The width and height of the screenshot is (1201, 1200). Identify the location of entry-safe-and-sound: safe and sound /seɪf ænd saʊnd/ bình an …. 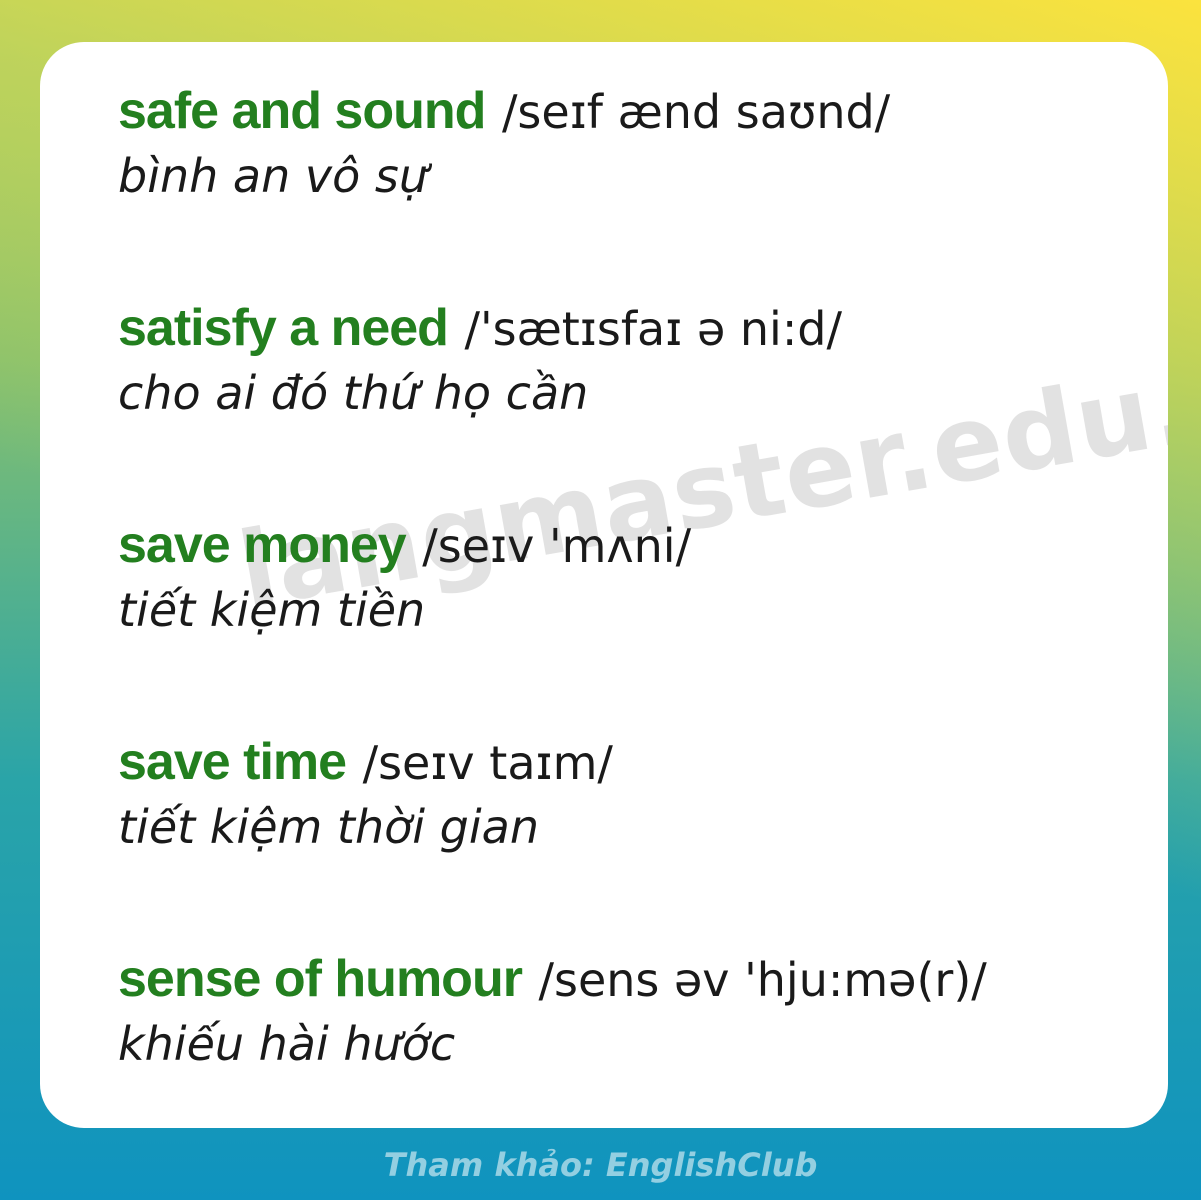
(504, 143).